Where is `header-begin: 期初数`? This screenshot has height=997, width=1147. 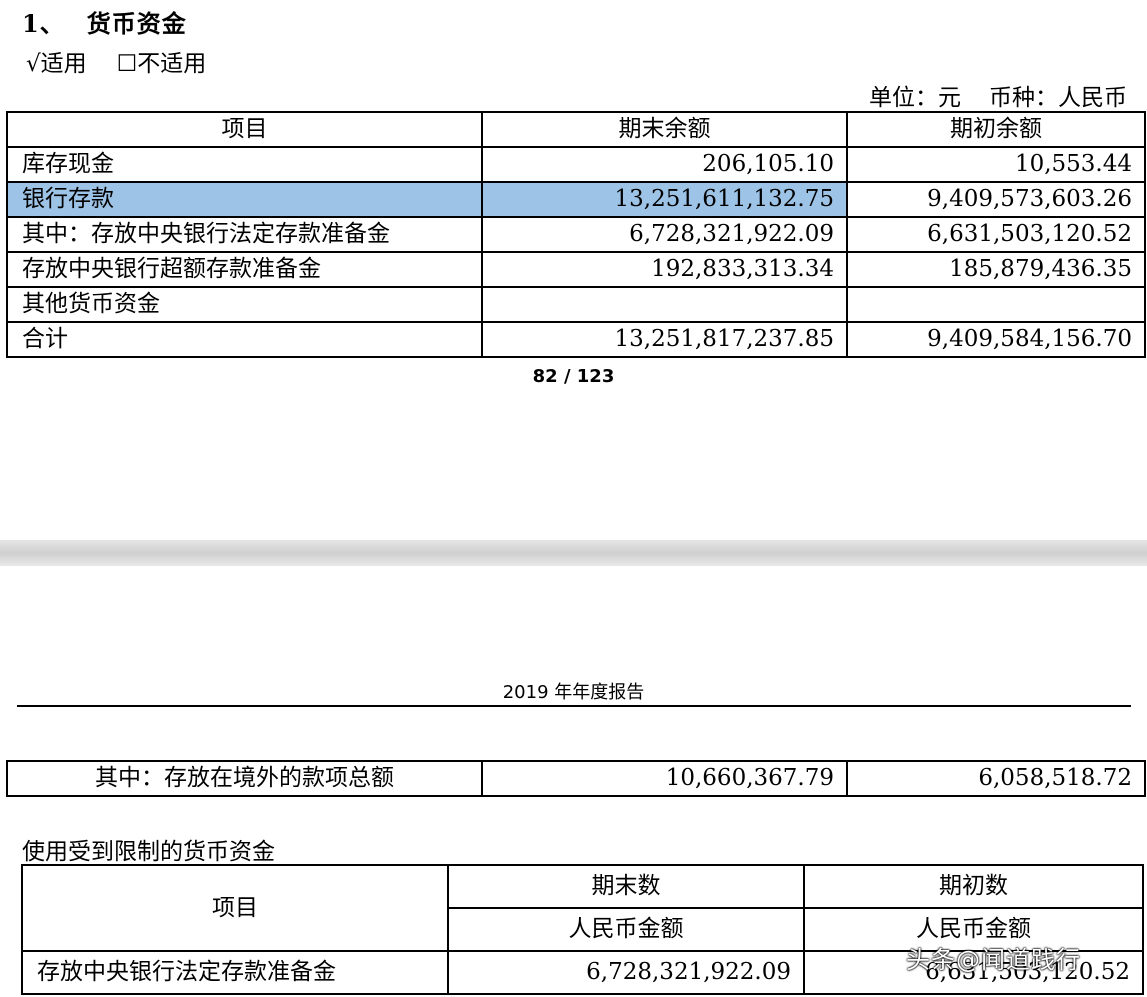 header-begin: 期初数 is located at coordinates (973, 886).